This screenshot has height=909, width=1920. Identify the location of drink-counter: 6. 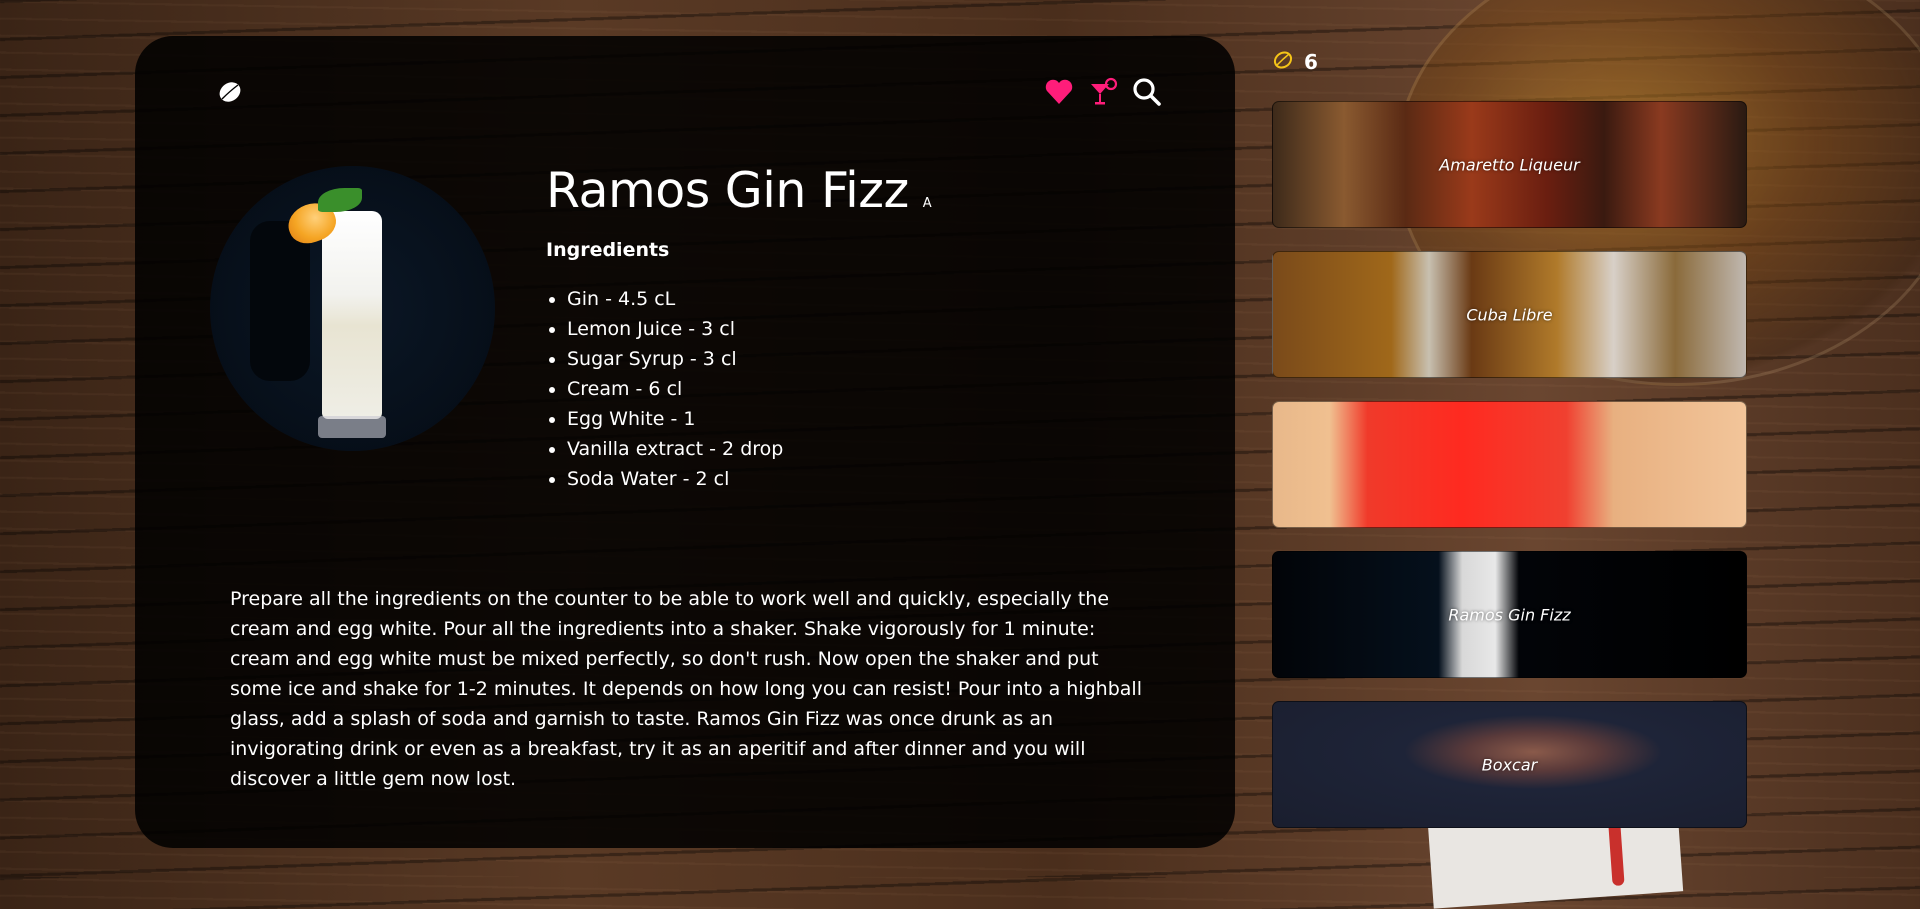
(1509, 62).